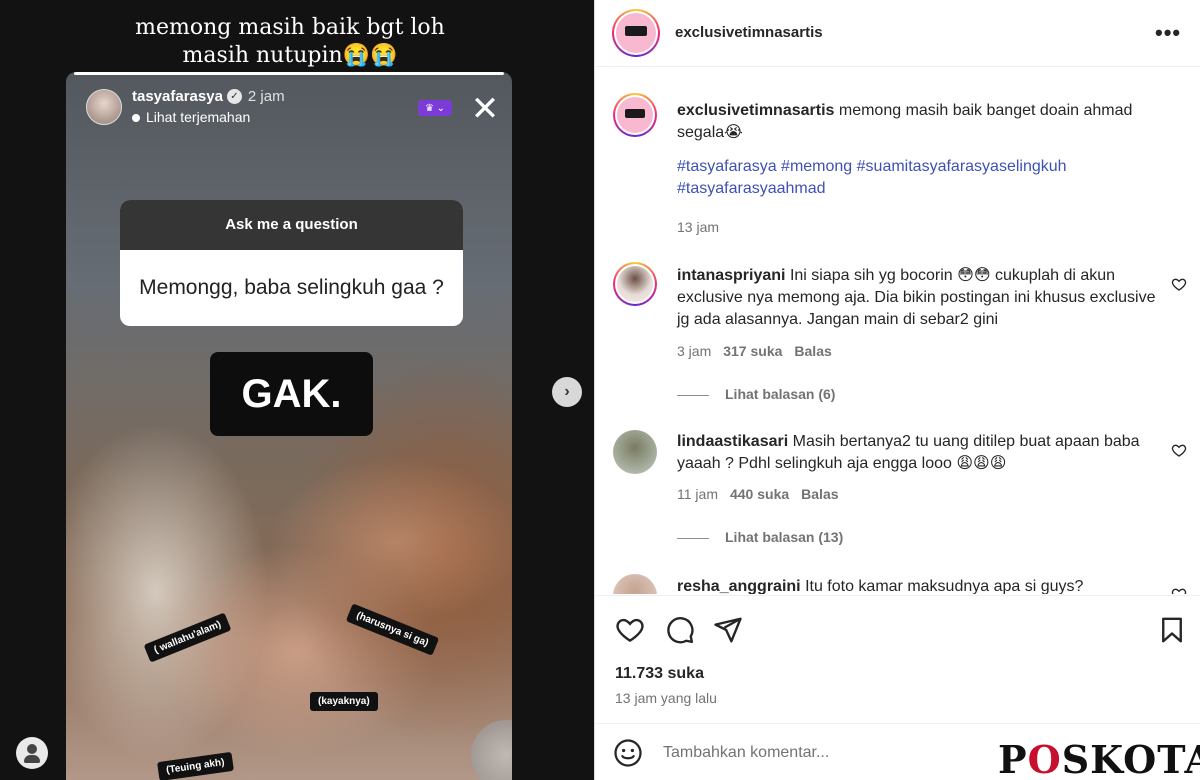 This screenshot has height=780, width=1200. I want to click on post-actions: 11.733 suka 13 jam yang lalu, so click(897, 659).